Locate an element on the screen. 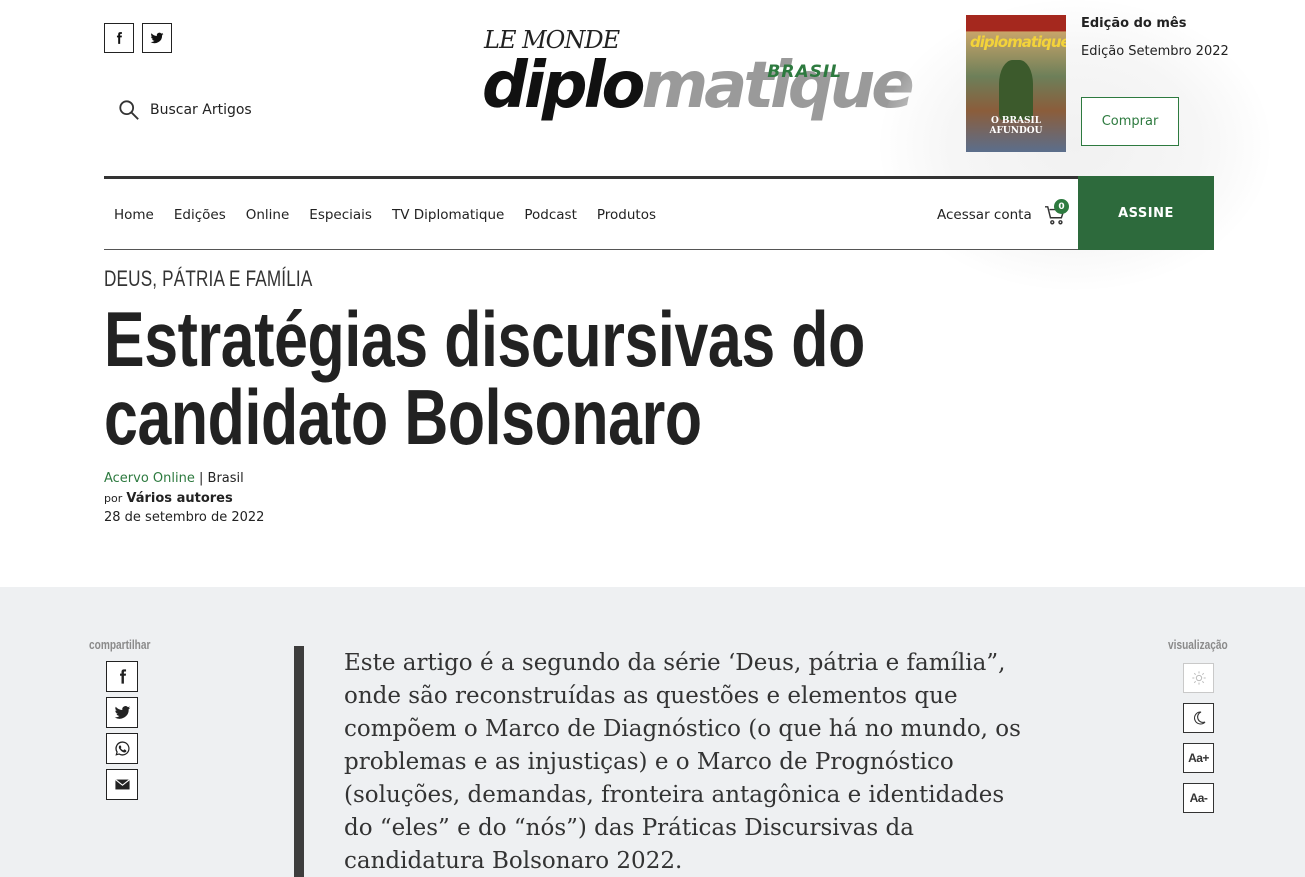  email-icon is located at coordinates (122, 784).